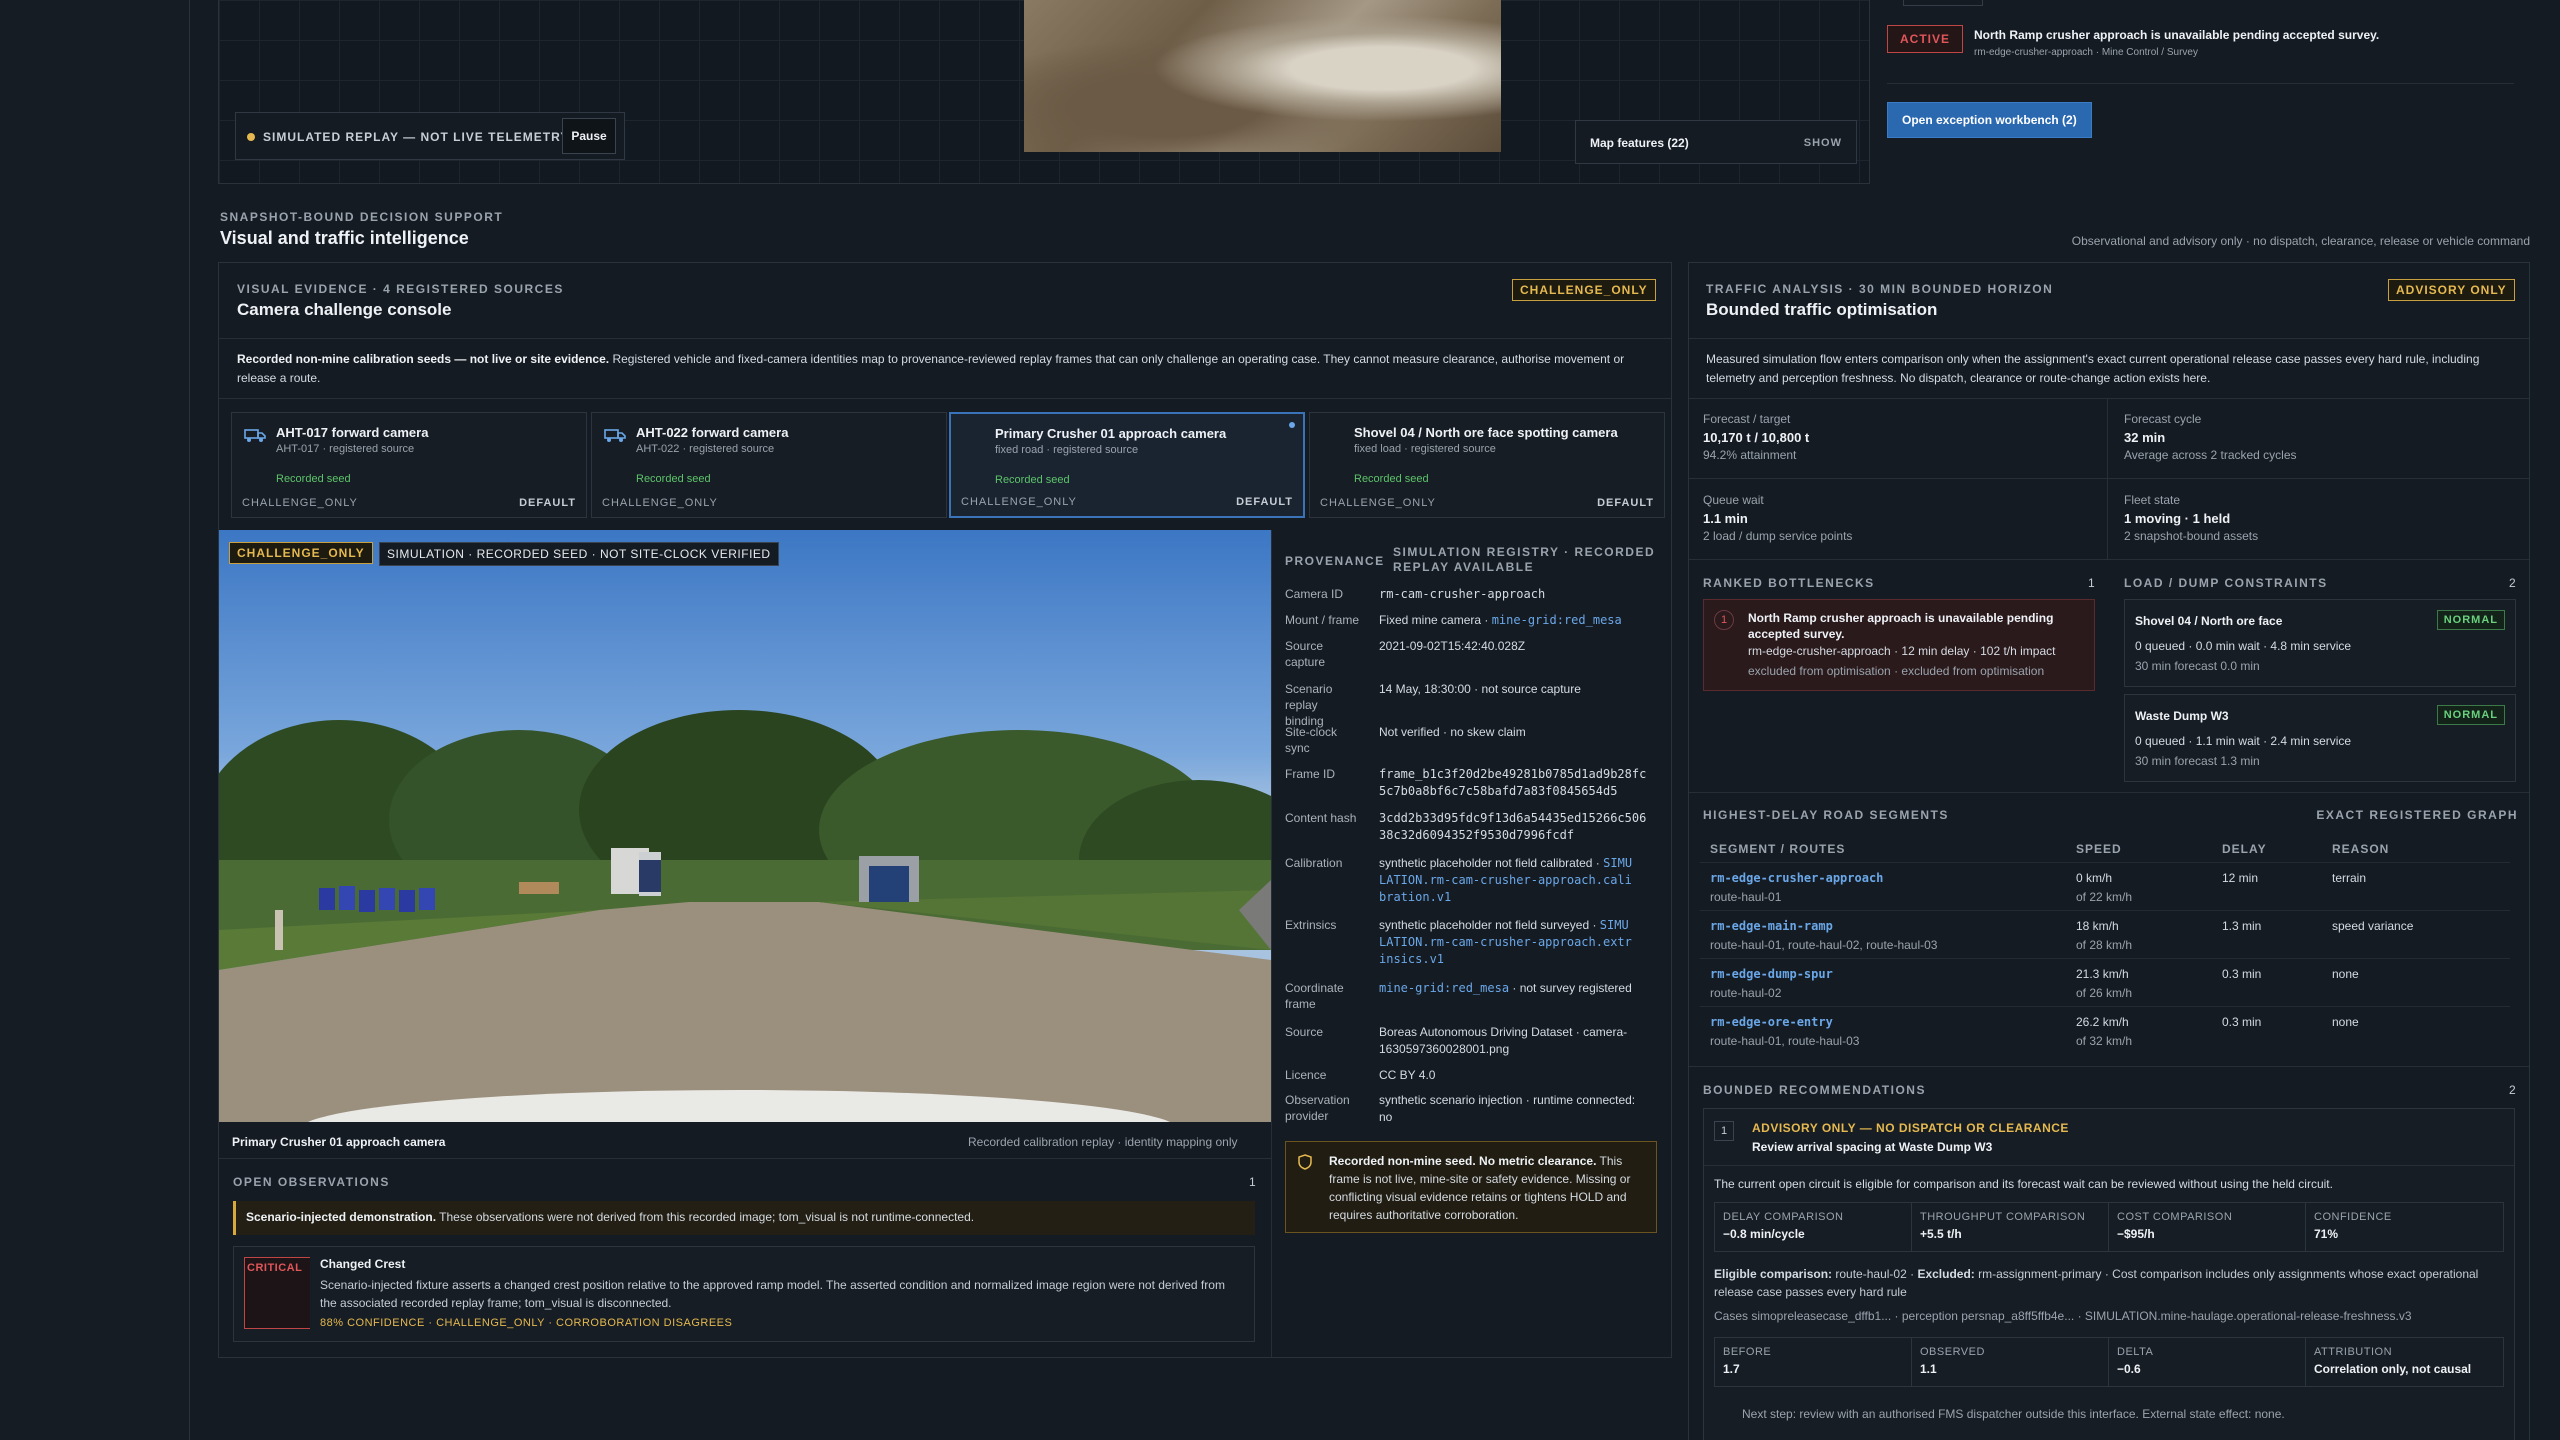 This screenshot has height=1440, width=2560. Describe the element at coordinates (1778, 536) in the screenshot. I see `metric-sub: 2 load / dump service points` at that location.